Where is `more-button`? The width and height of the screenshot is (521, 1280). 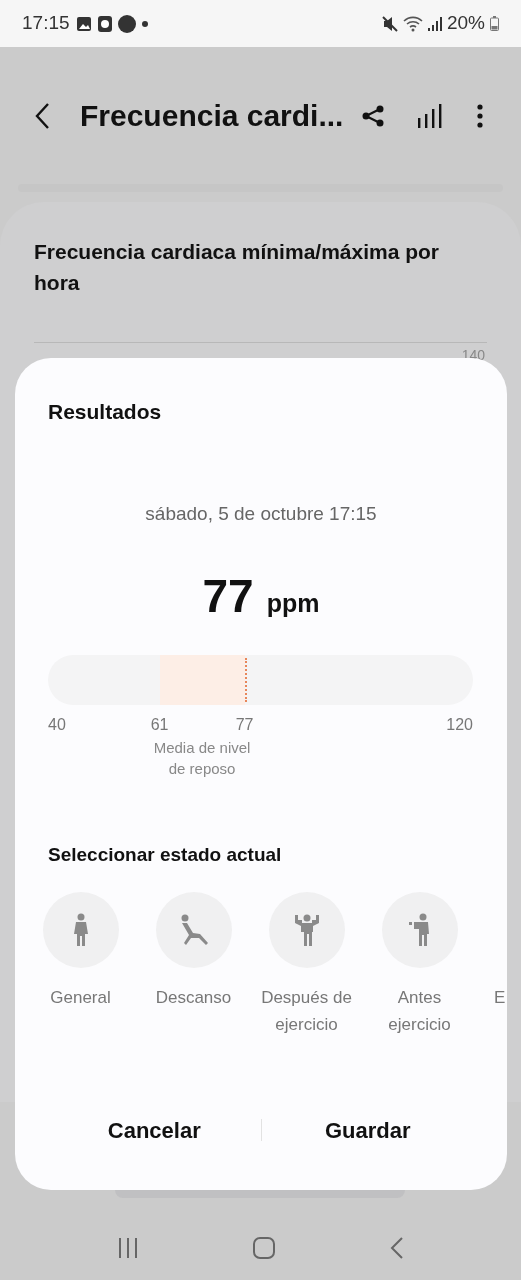
more-button is located at coordinates (481, 115).